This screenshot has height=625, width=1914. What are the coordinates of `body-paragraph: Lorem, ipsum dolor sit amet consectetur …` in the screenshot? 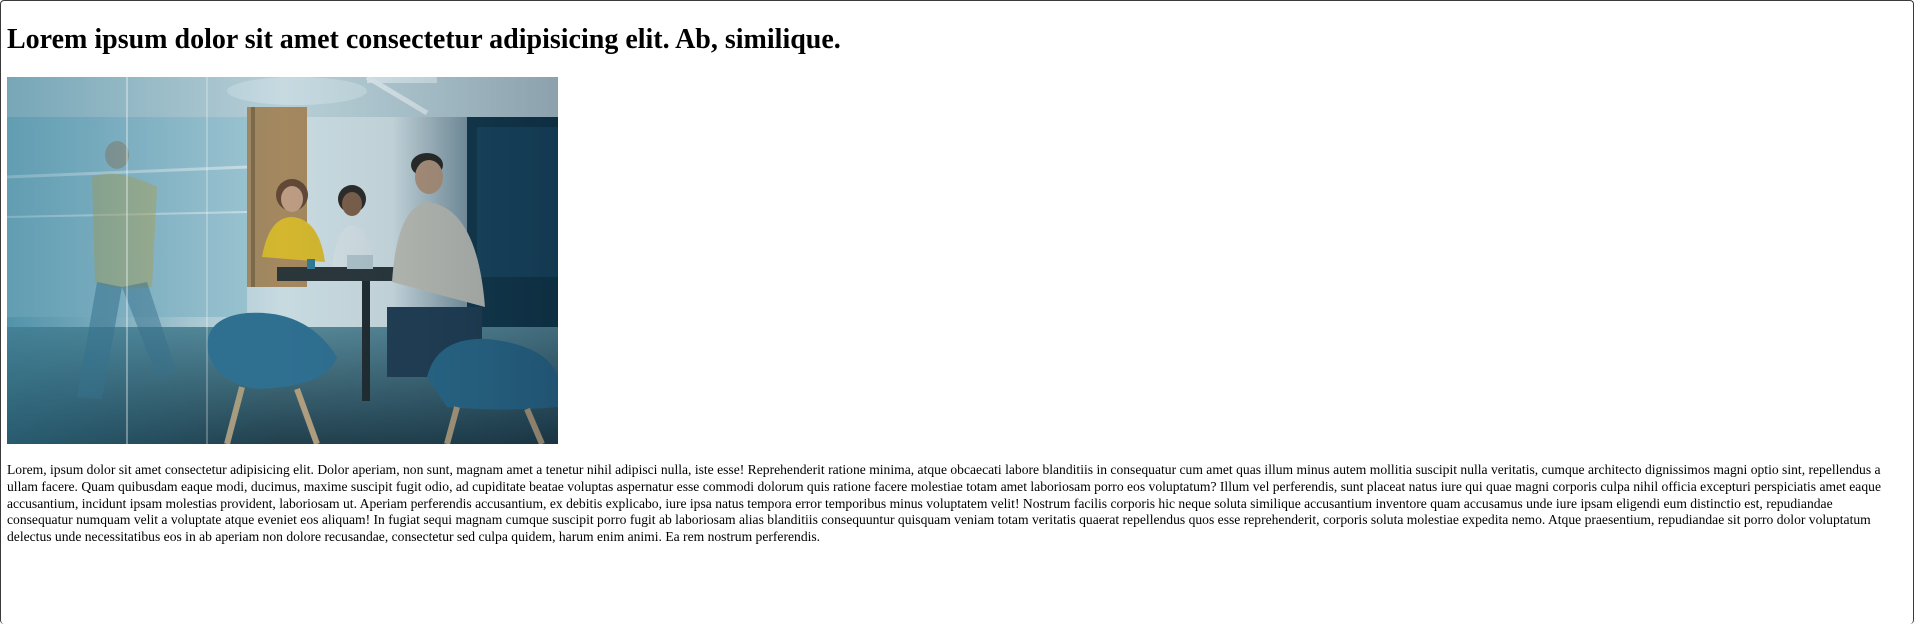 It's located at (944, 503).